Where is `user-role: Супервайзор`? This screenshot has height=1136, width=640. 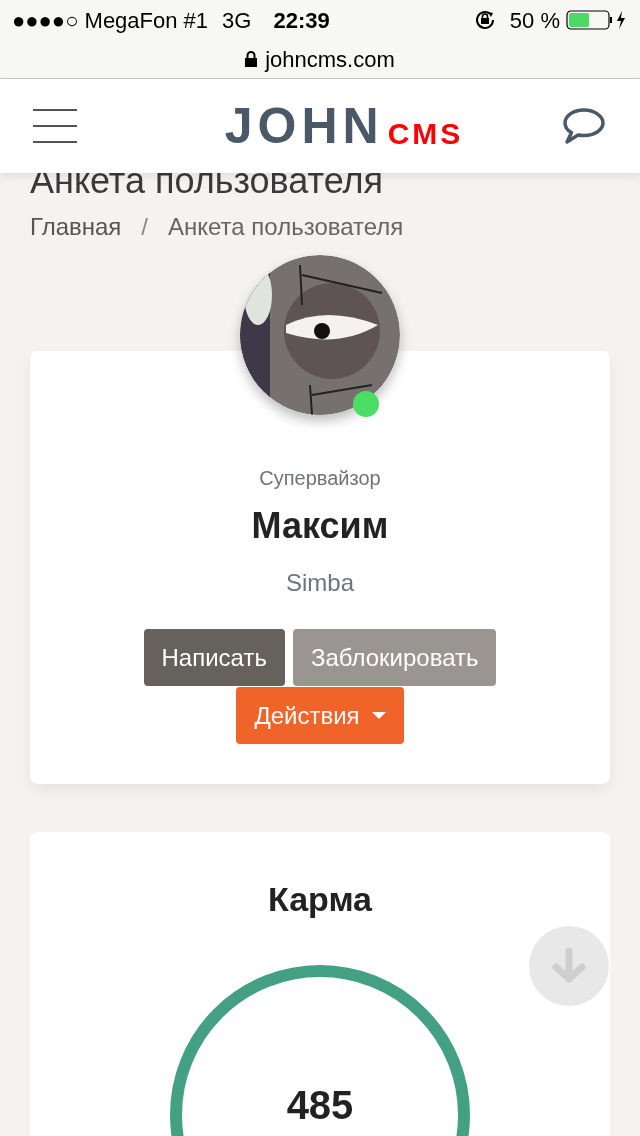
user-role: Супервайзор is located at coordinates (320, 478).